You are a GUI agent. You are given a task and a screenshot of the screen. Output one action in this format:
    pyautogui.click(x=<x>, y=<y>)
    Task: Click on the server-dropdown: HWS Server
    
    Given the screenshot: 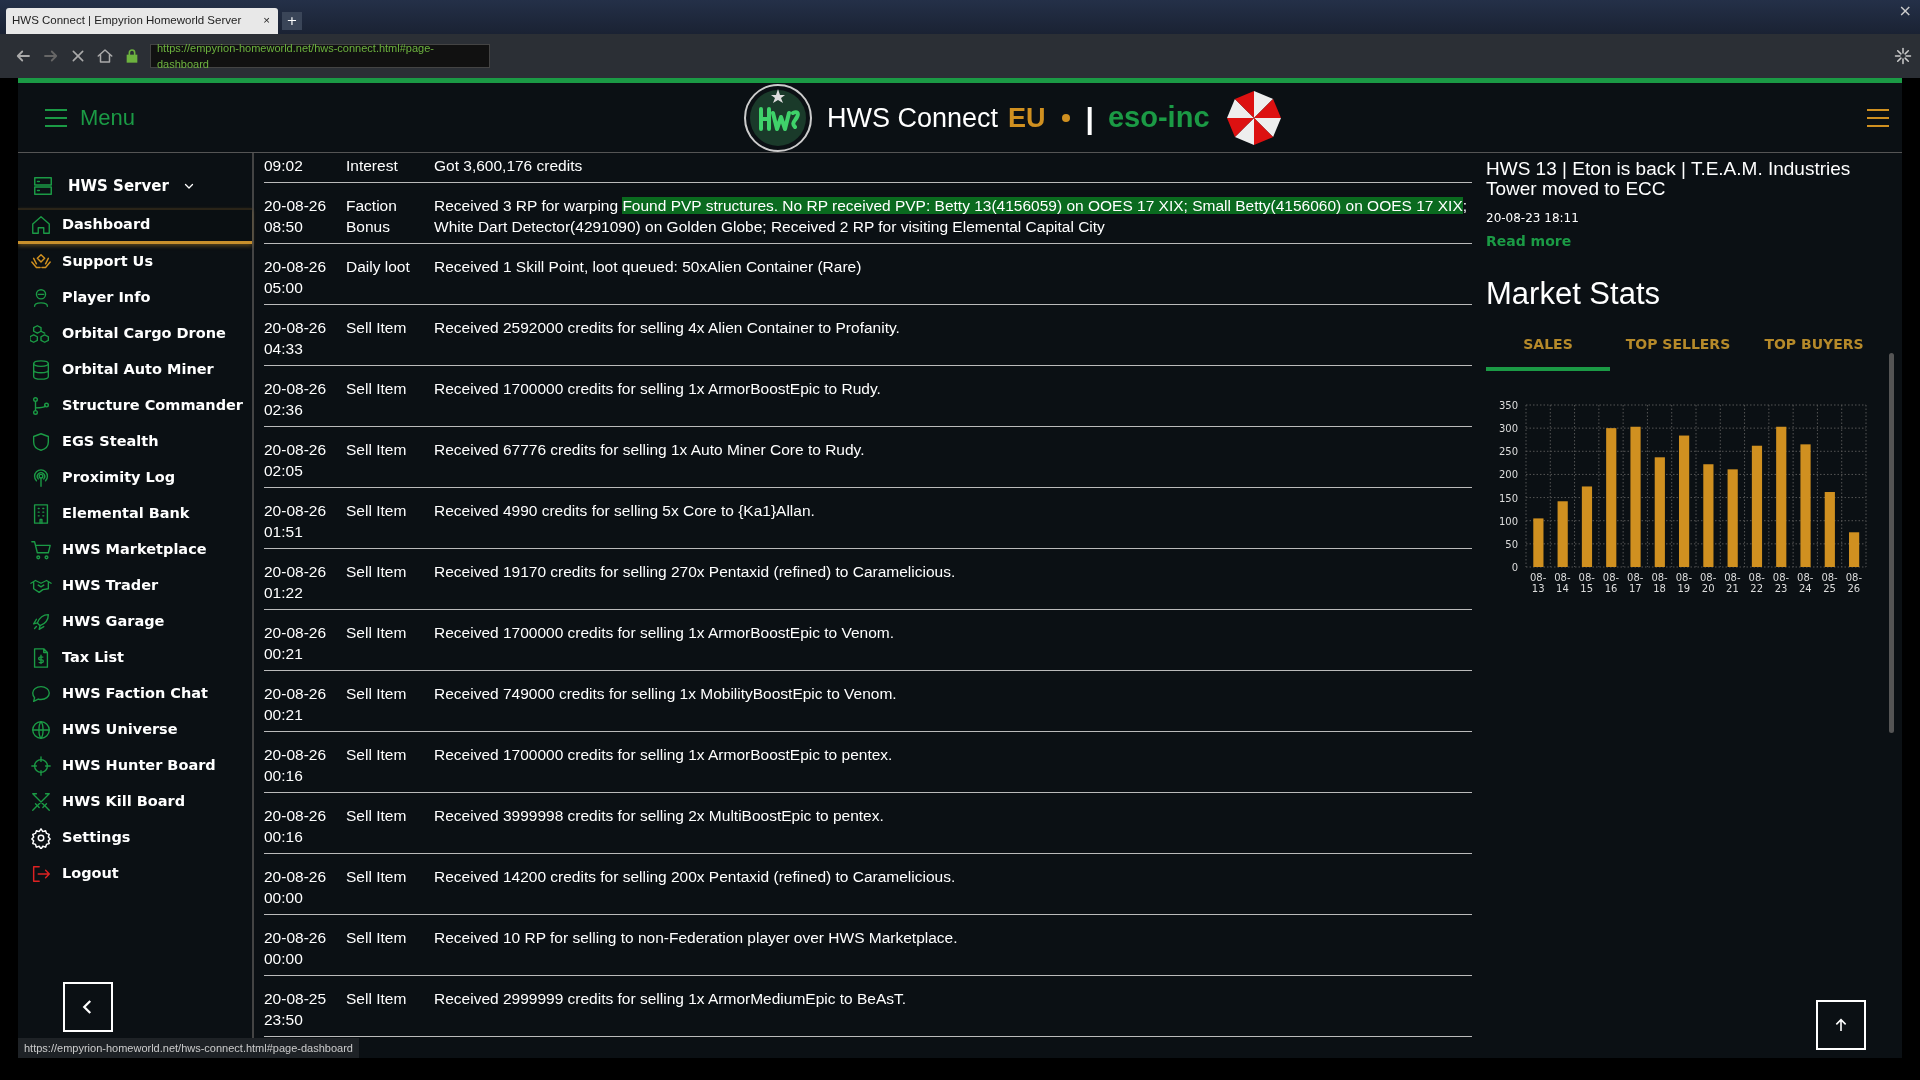 What is the action you would take?
    pyautogui.click(x=135, y=184)
    